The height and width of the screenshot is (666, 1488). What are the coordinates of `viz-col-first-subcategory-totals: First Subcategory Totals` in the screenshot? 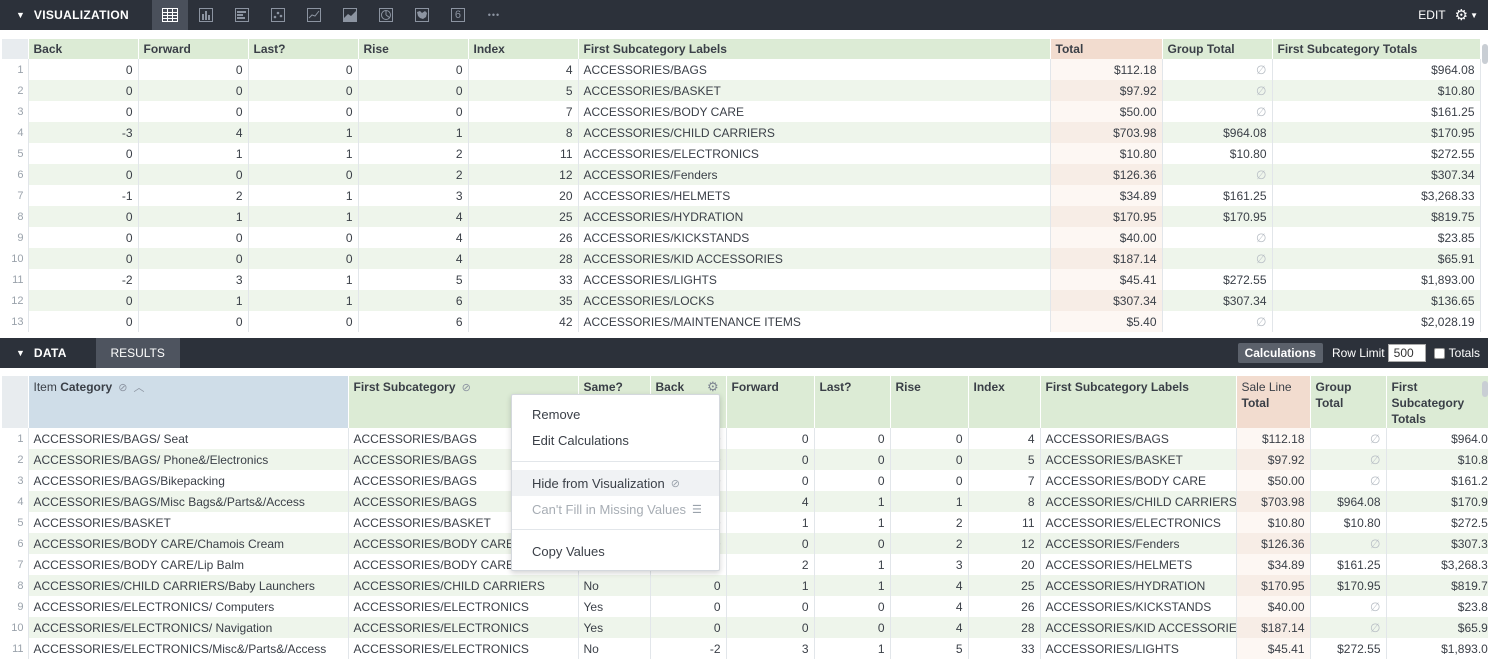 It's located at (1376, 49).